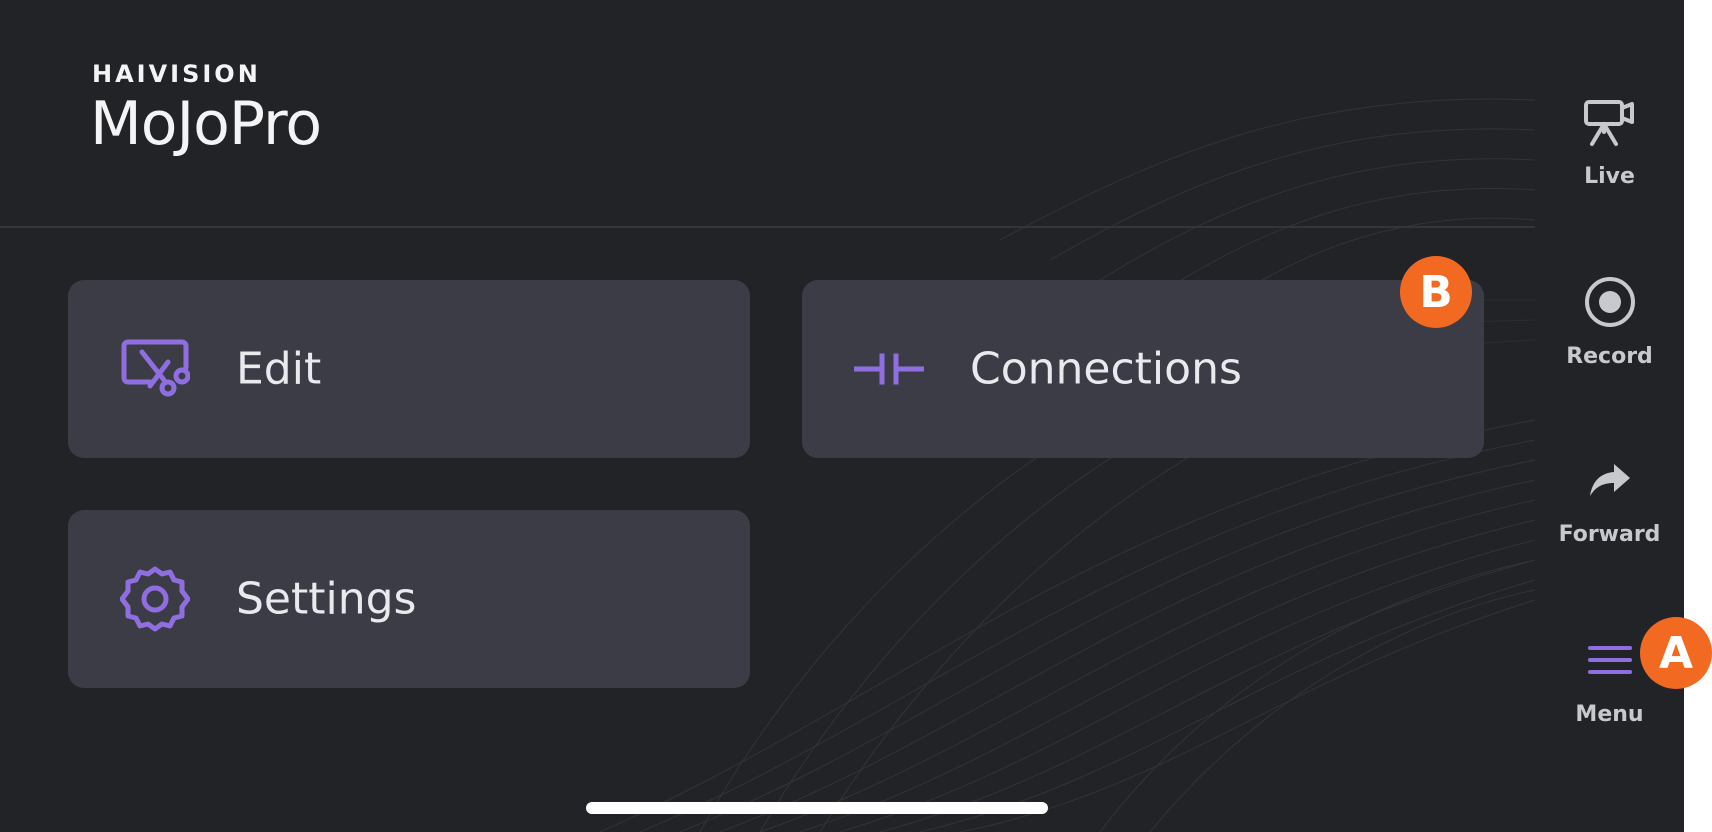 The image size is (1712, 832). I want to click on hamburger-menu-icon, so click(1610, 660).